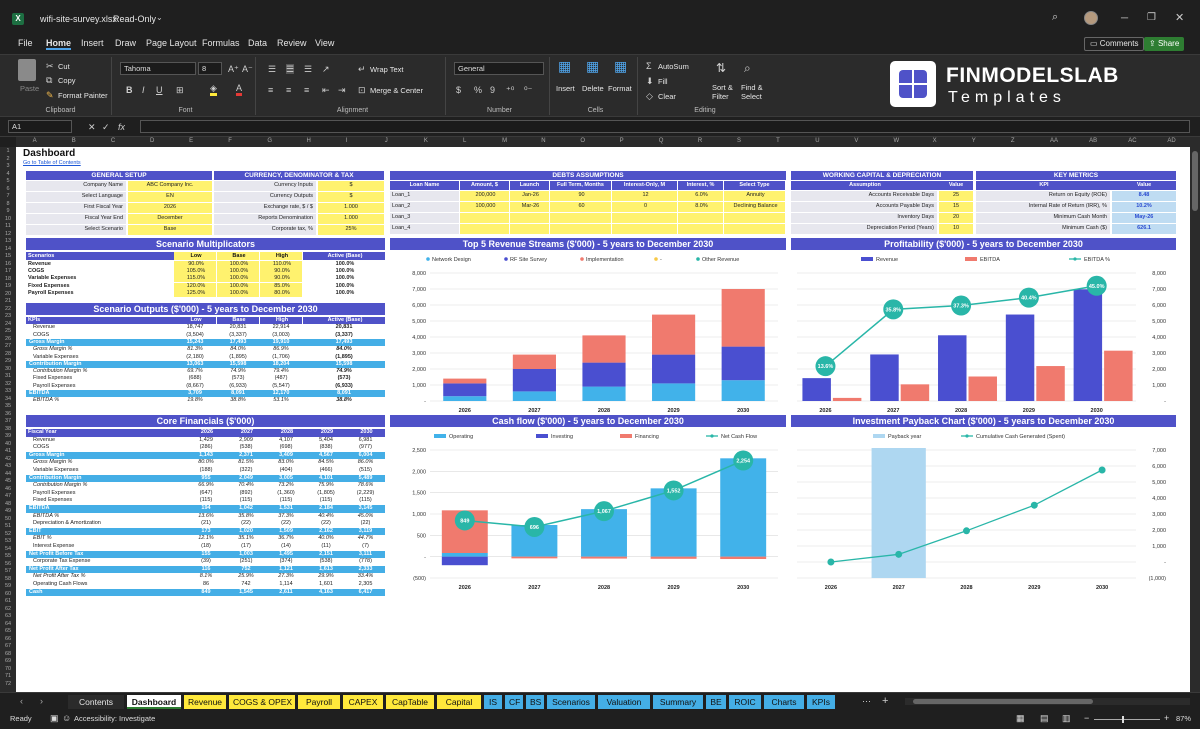  Describe the element at coordinates (326, 90) in the screenshot. I see `decrease-indent-icon: ⇤` at that location.